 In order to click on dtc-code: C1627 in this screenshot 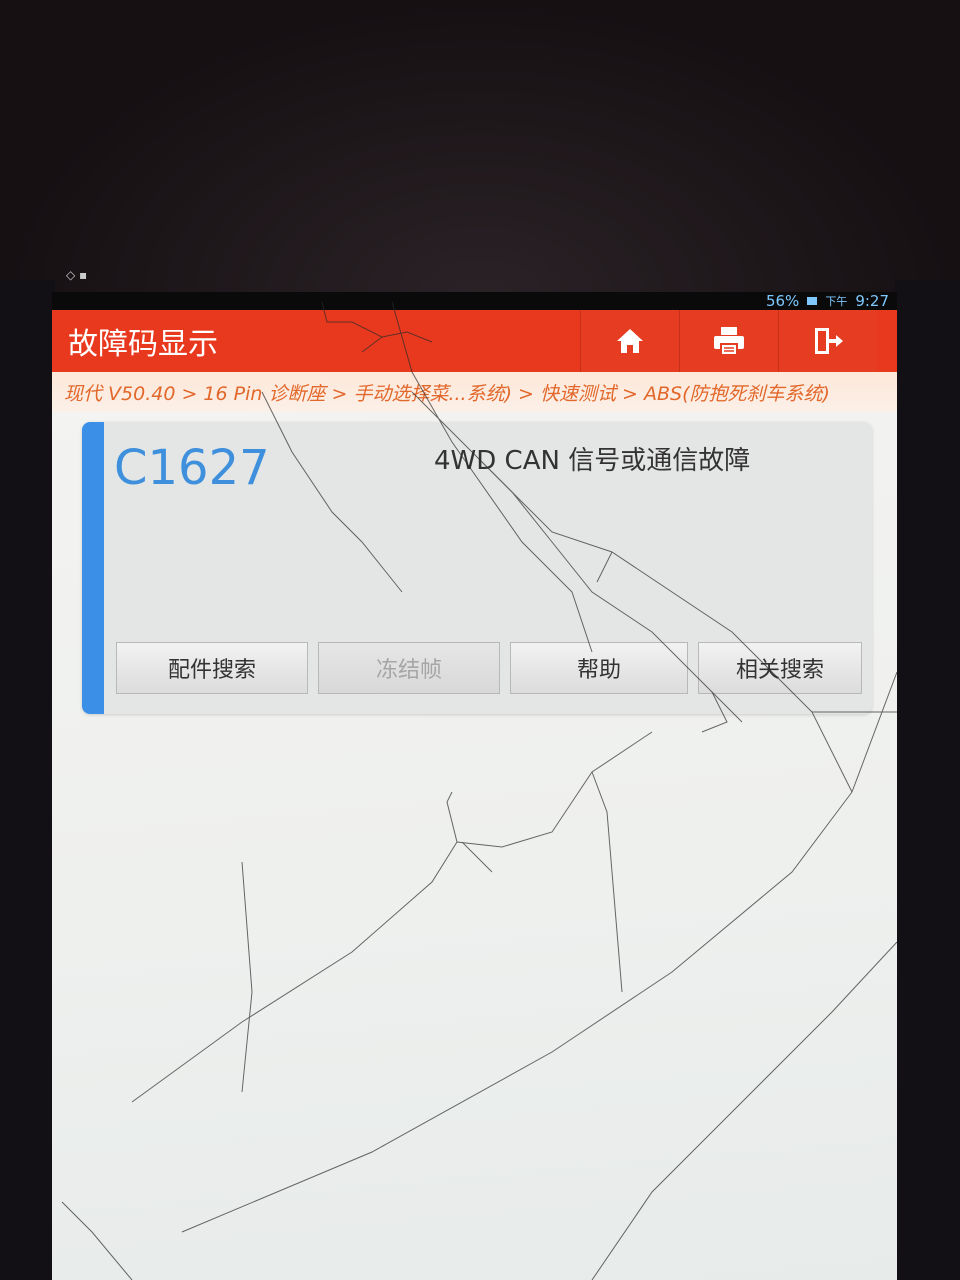, I will do `click(192, 468)`.